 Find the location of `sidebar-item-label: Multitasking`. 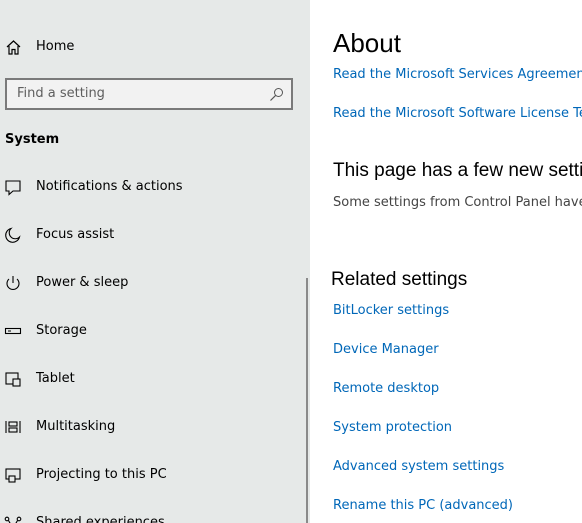

sidebar-item-label: Multitasking is located at coordinates (76, 426).